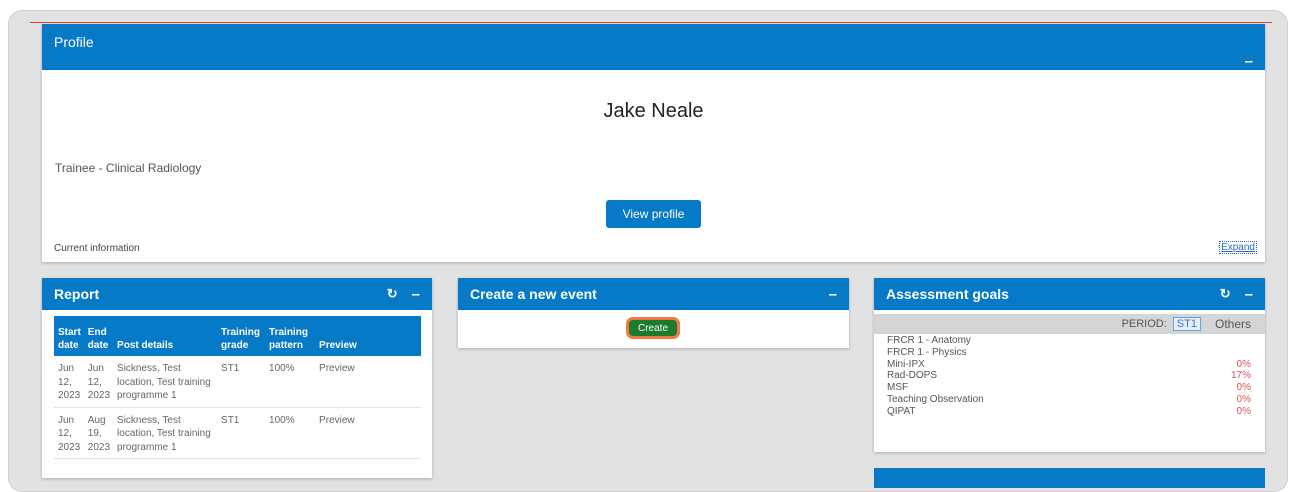 The height and width of the screenshot is (492, 1294). I want to click on profile-header-title: Profile, so click(74, 42).